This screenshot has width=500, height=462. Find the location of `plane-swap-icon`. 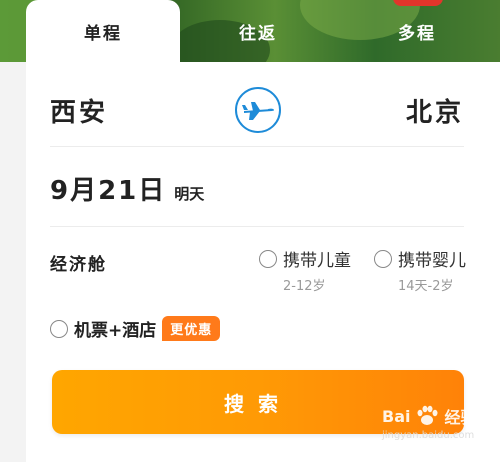

plane-swap-icon is located at coordinates (258, 111).